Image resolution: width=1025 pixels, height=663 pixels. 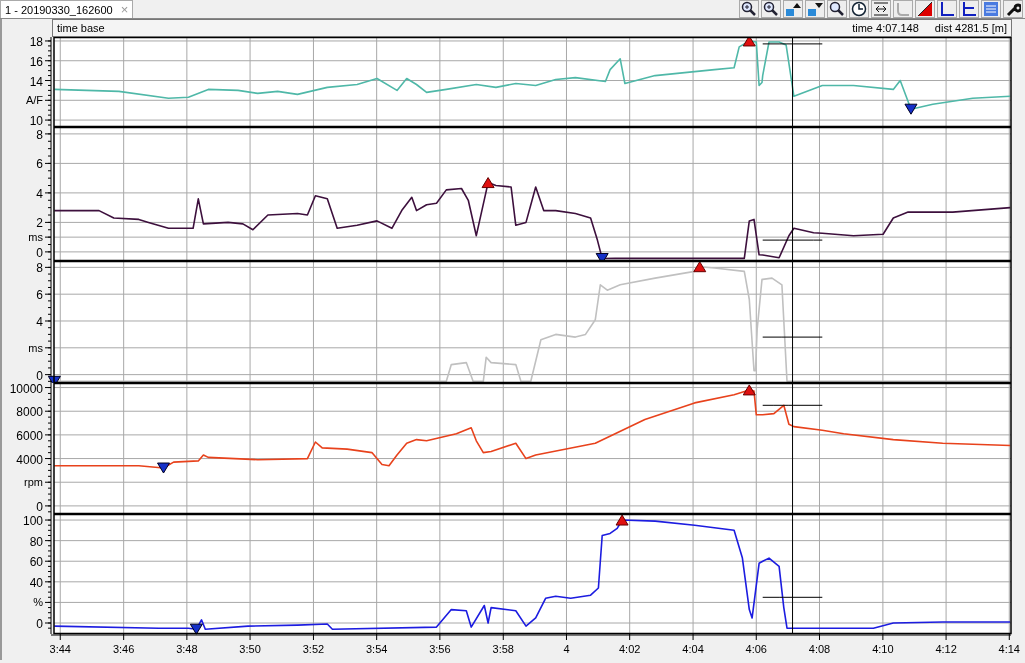 What do you see at coordinates (36, 43) in the screenshot?
I see `y-tick-label: 18` at bounding box center [36, 43].